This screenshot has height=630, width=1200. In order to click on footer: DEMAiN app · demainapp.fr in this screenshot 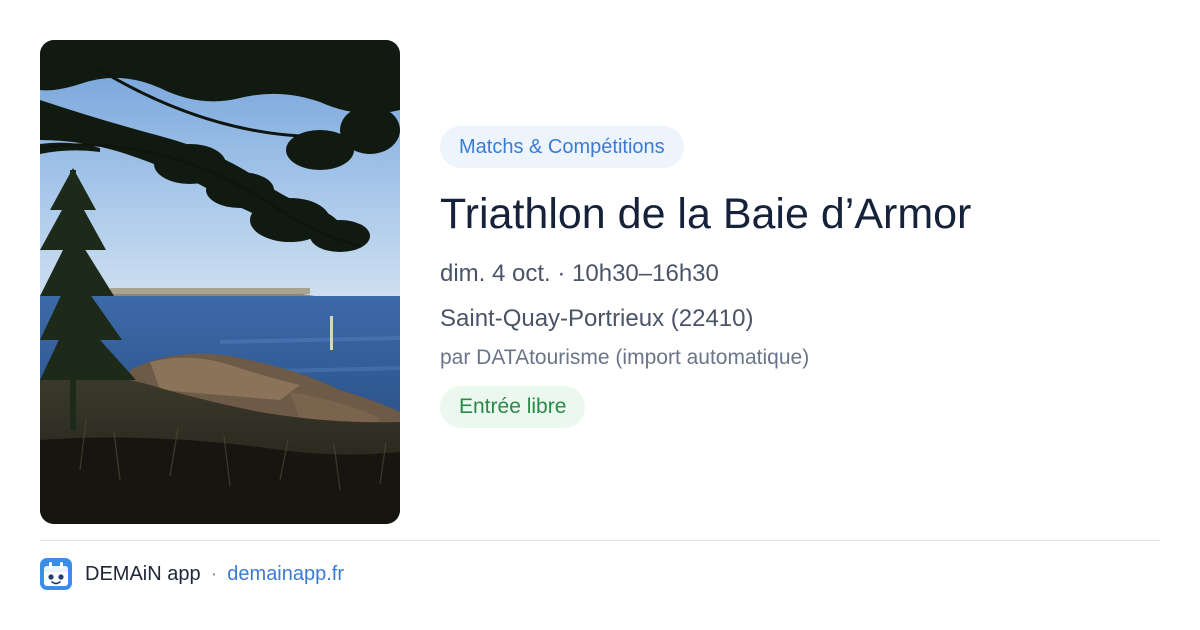, I will do `click(192, 574)`.